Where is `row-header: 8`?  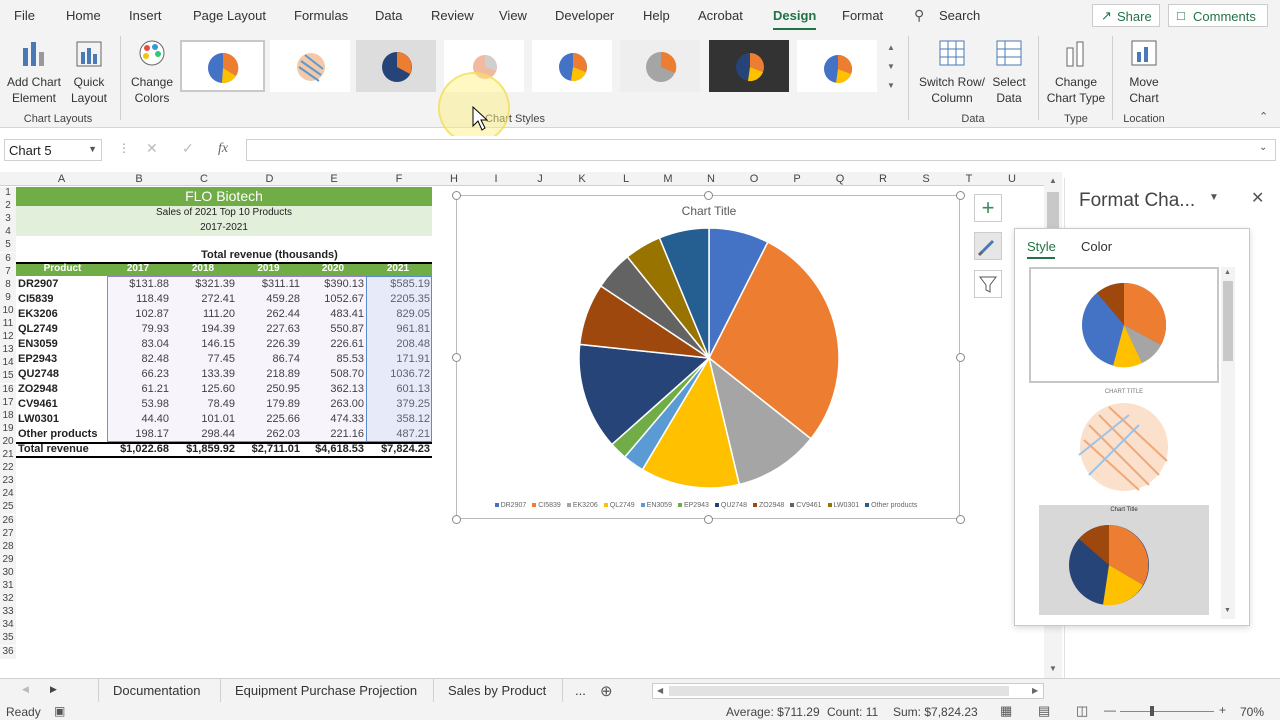 row-header: 8 is located at coordinates (8, 285).